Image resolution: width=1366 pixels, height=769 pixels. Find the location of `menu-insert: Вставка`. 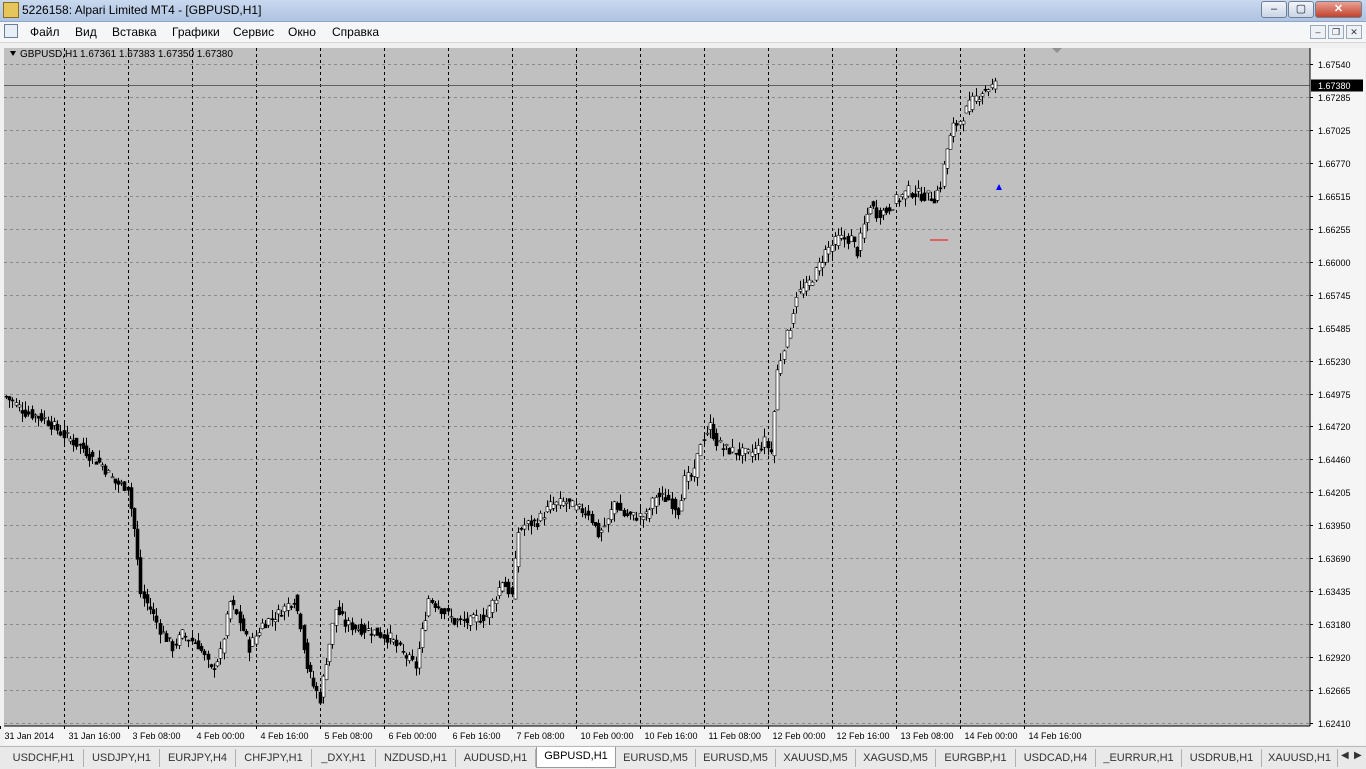

menu-insert: Вставка is located at coordinates (134, 32).